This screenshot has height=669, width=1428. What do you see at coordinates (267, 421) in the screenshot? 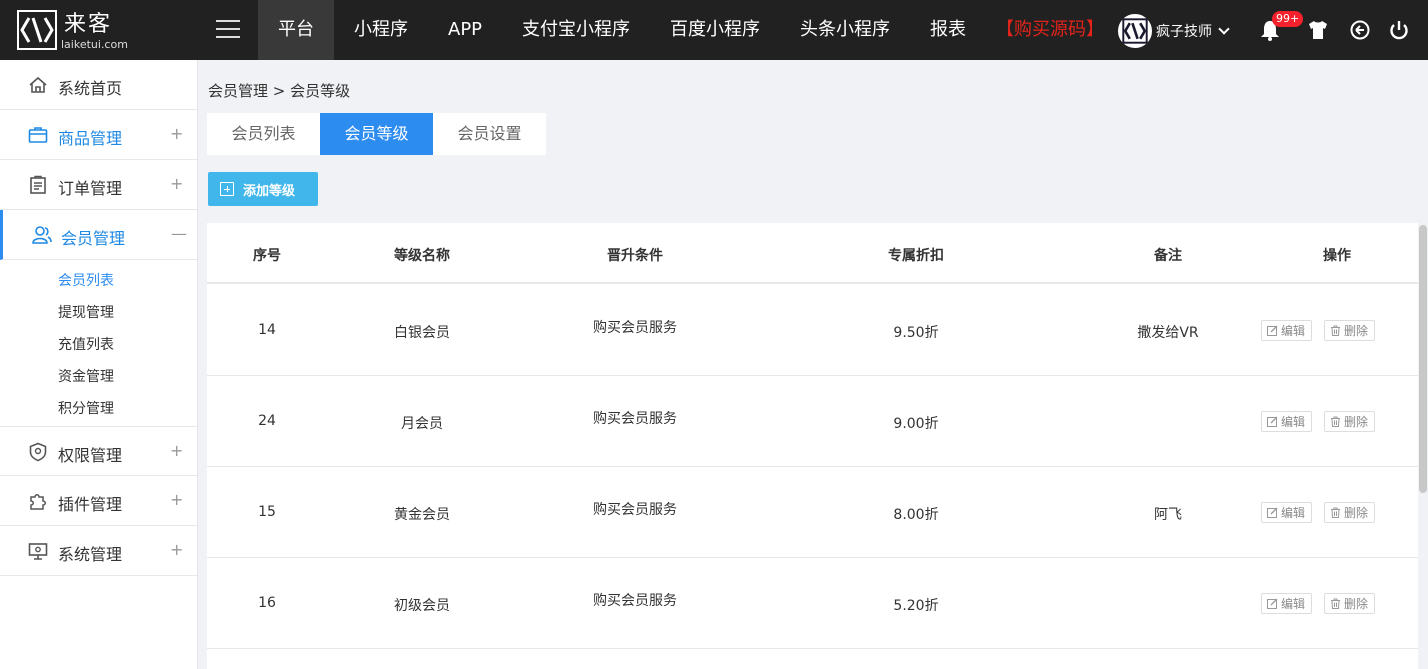
I see `cell-id: 24` at bounding box center [267, 421].